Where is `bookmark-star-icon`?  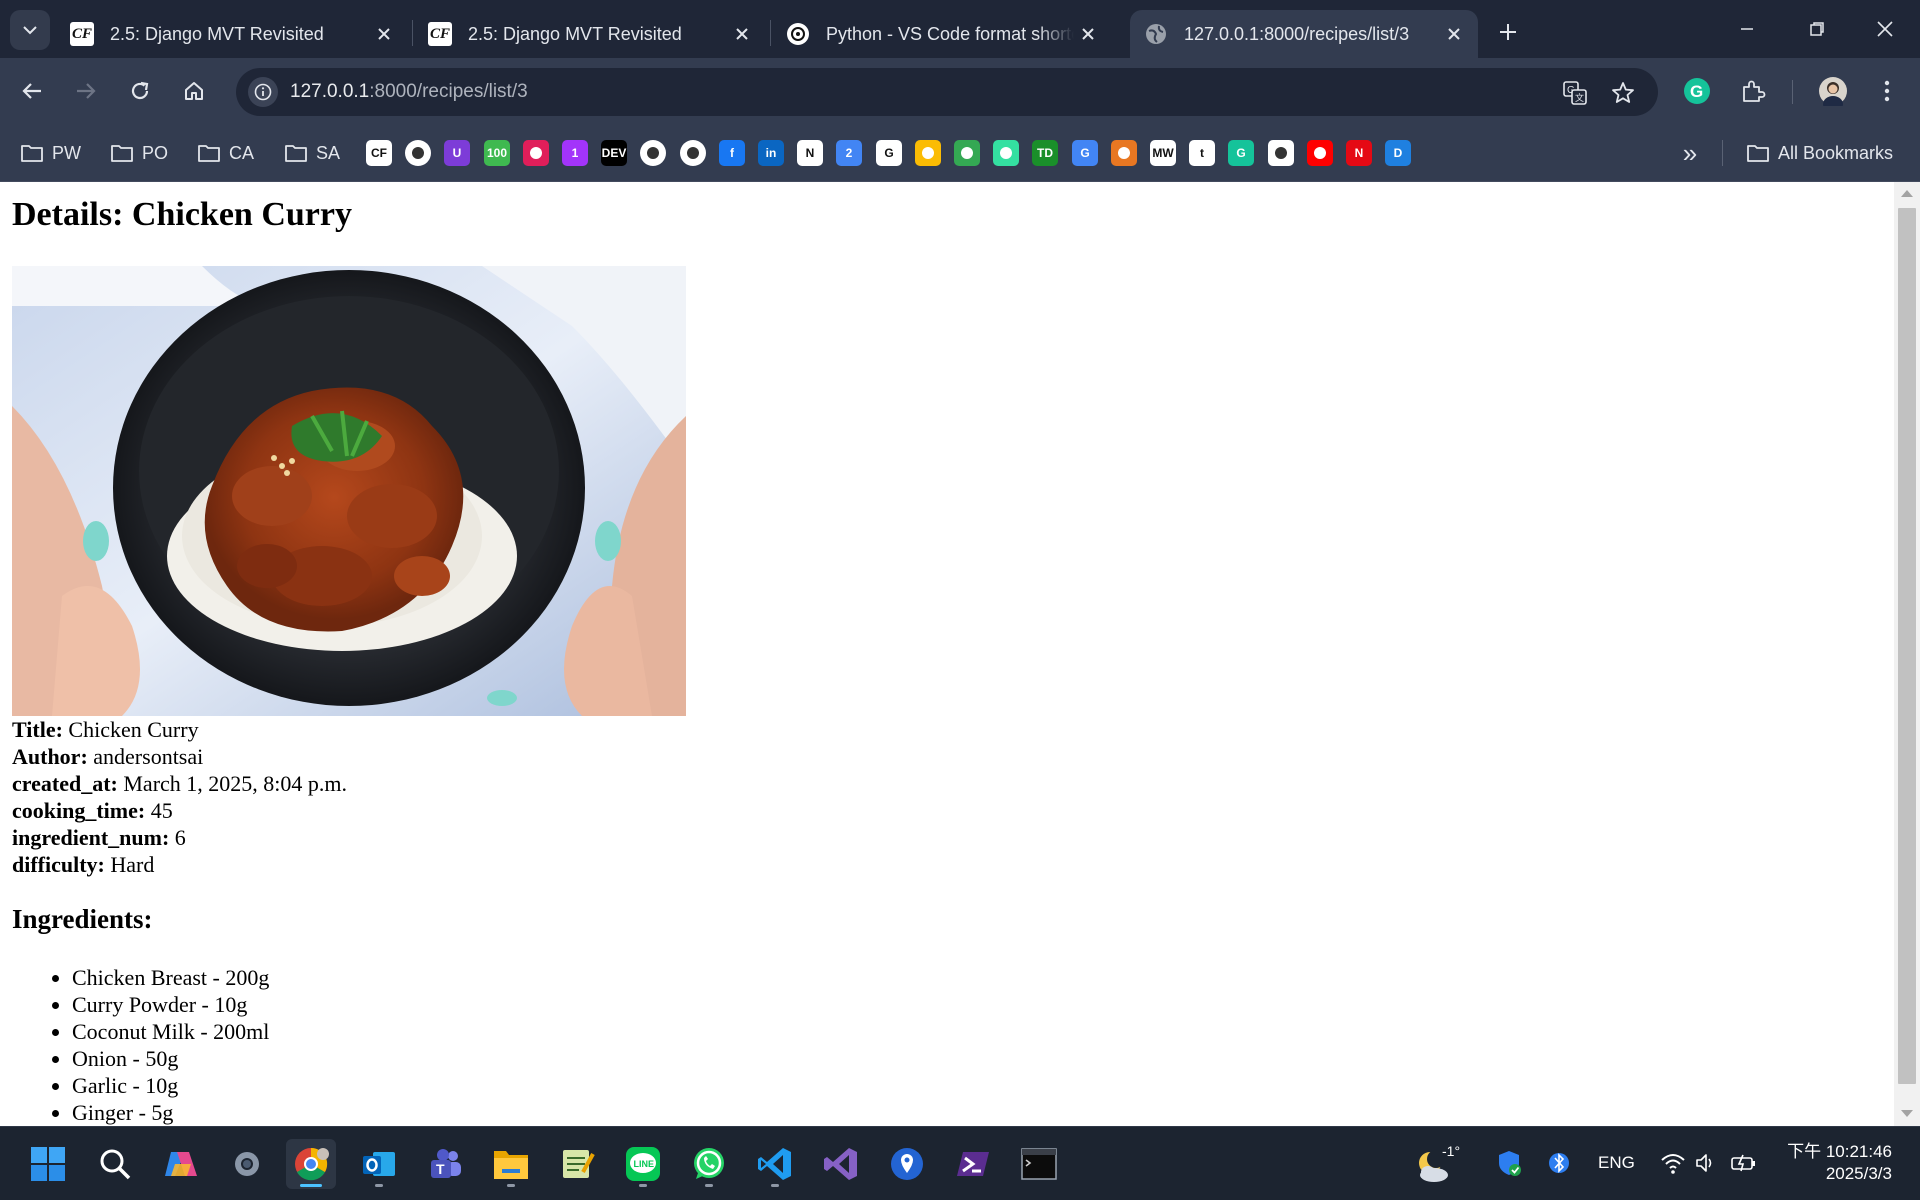 bookmark-star-icon is located at coordinates (1623, 93).